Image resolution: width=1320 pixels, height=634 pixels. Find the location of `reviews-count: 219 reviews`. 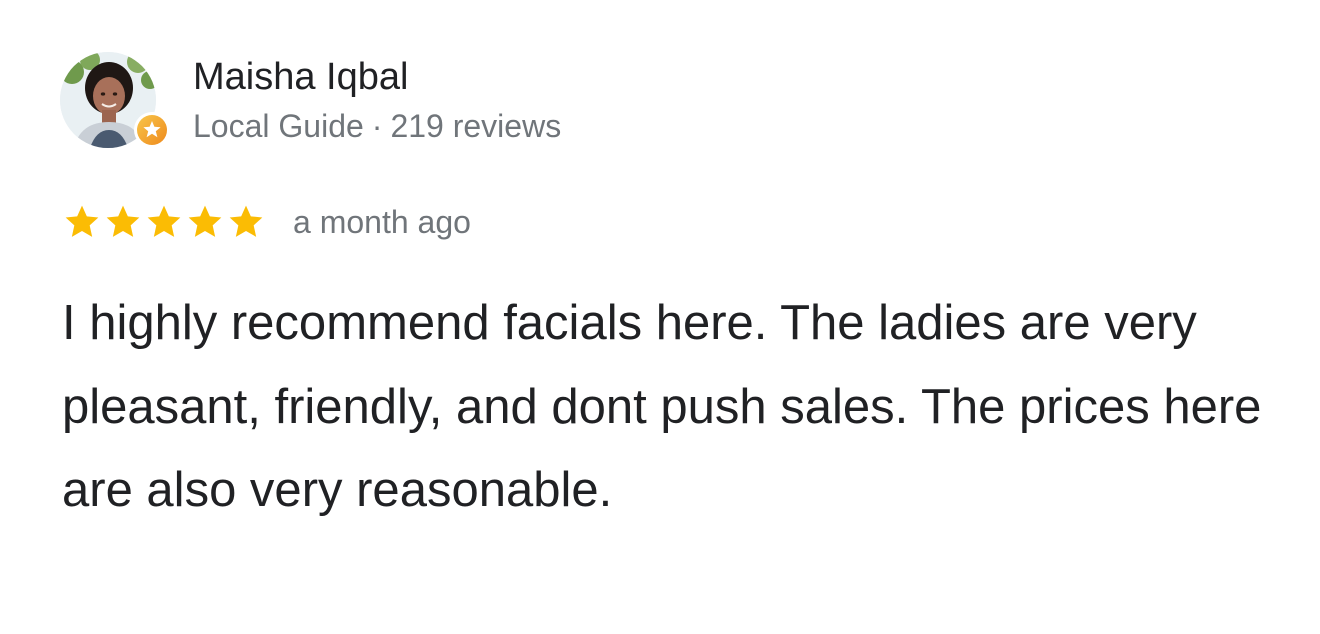

reviews-count: 219 reviews is located at coordinates (475, 126).